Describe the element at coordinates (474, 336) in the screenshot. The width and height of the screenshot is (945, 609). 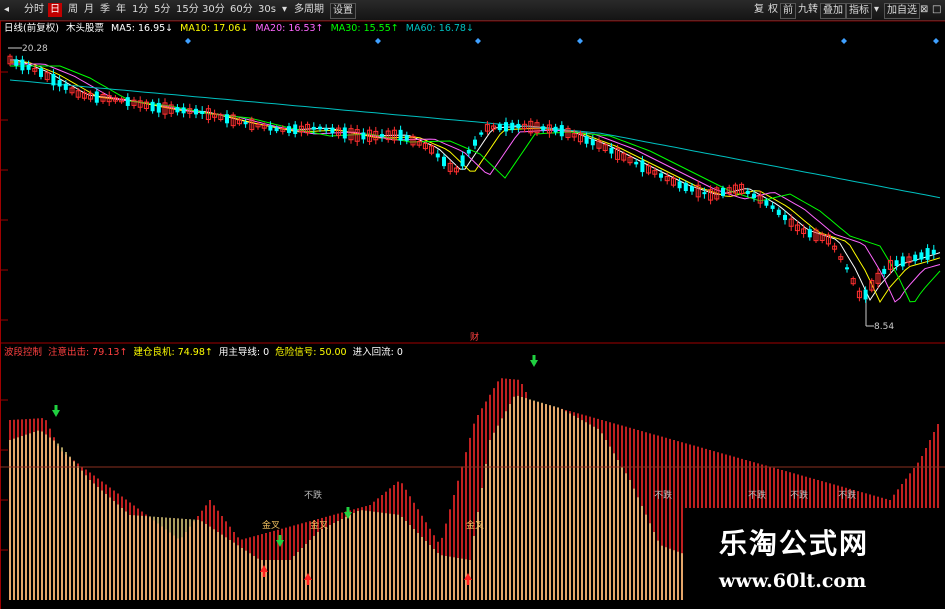
I see `finance-marker: 财` at that location.